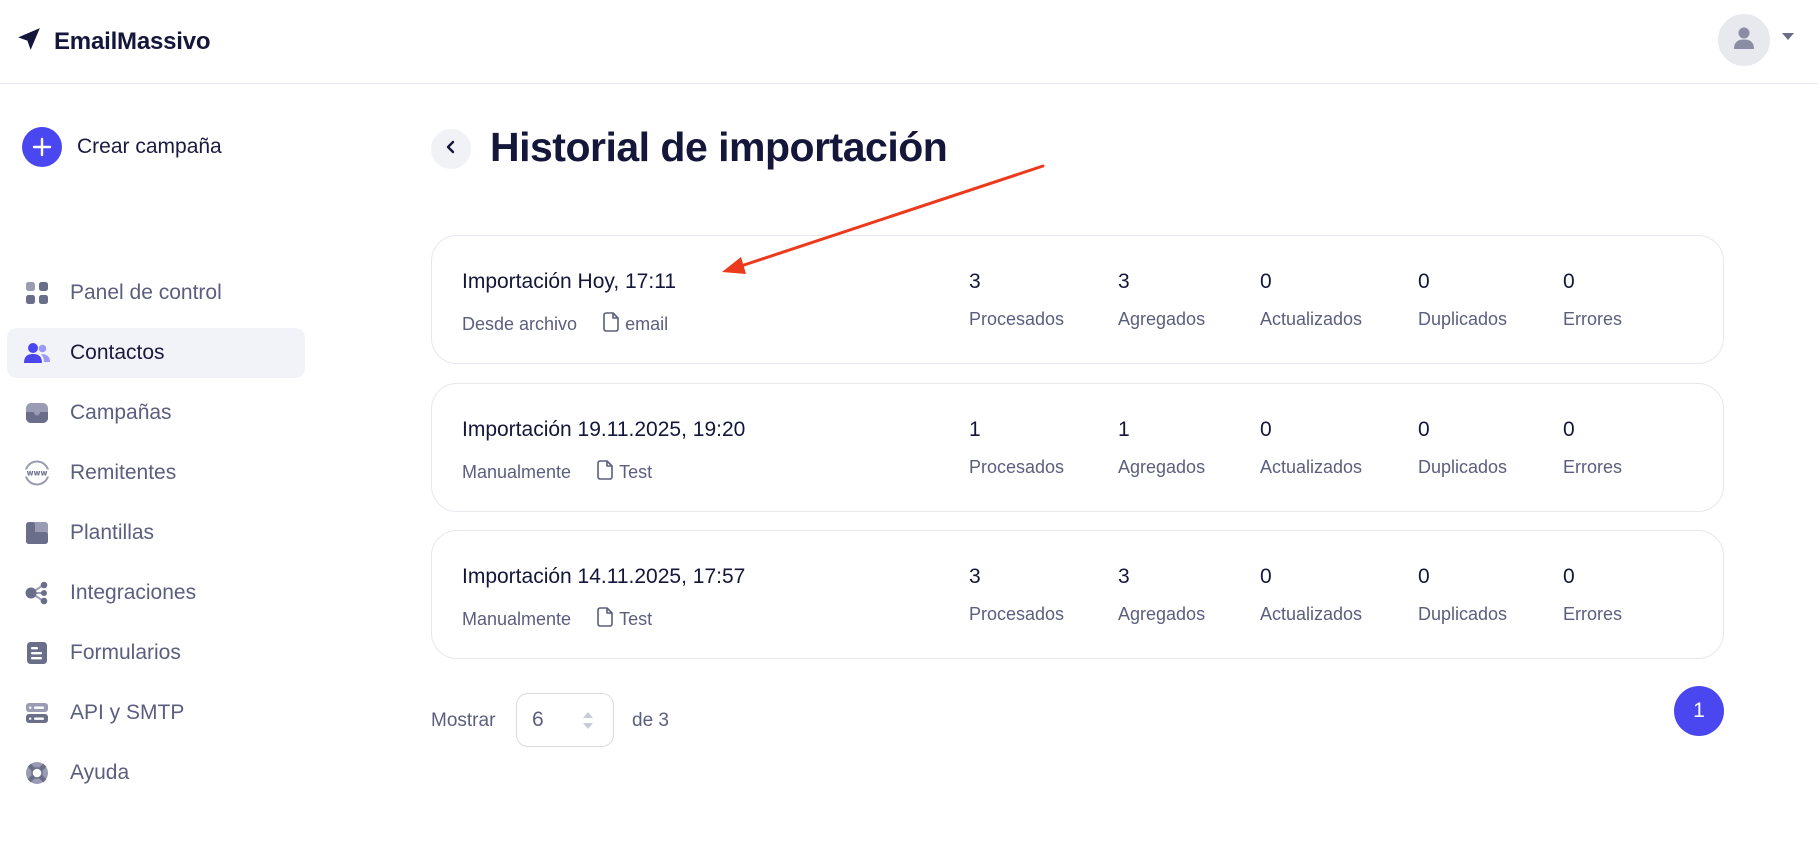 This screenshot has height=867, width=1818. I want to click on import-file: email, so click(635, 324).